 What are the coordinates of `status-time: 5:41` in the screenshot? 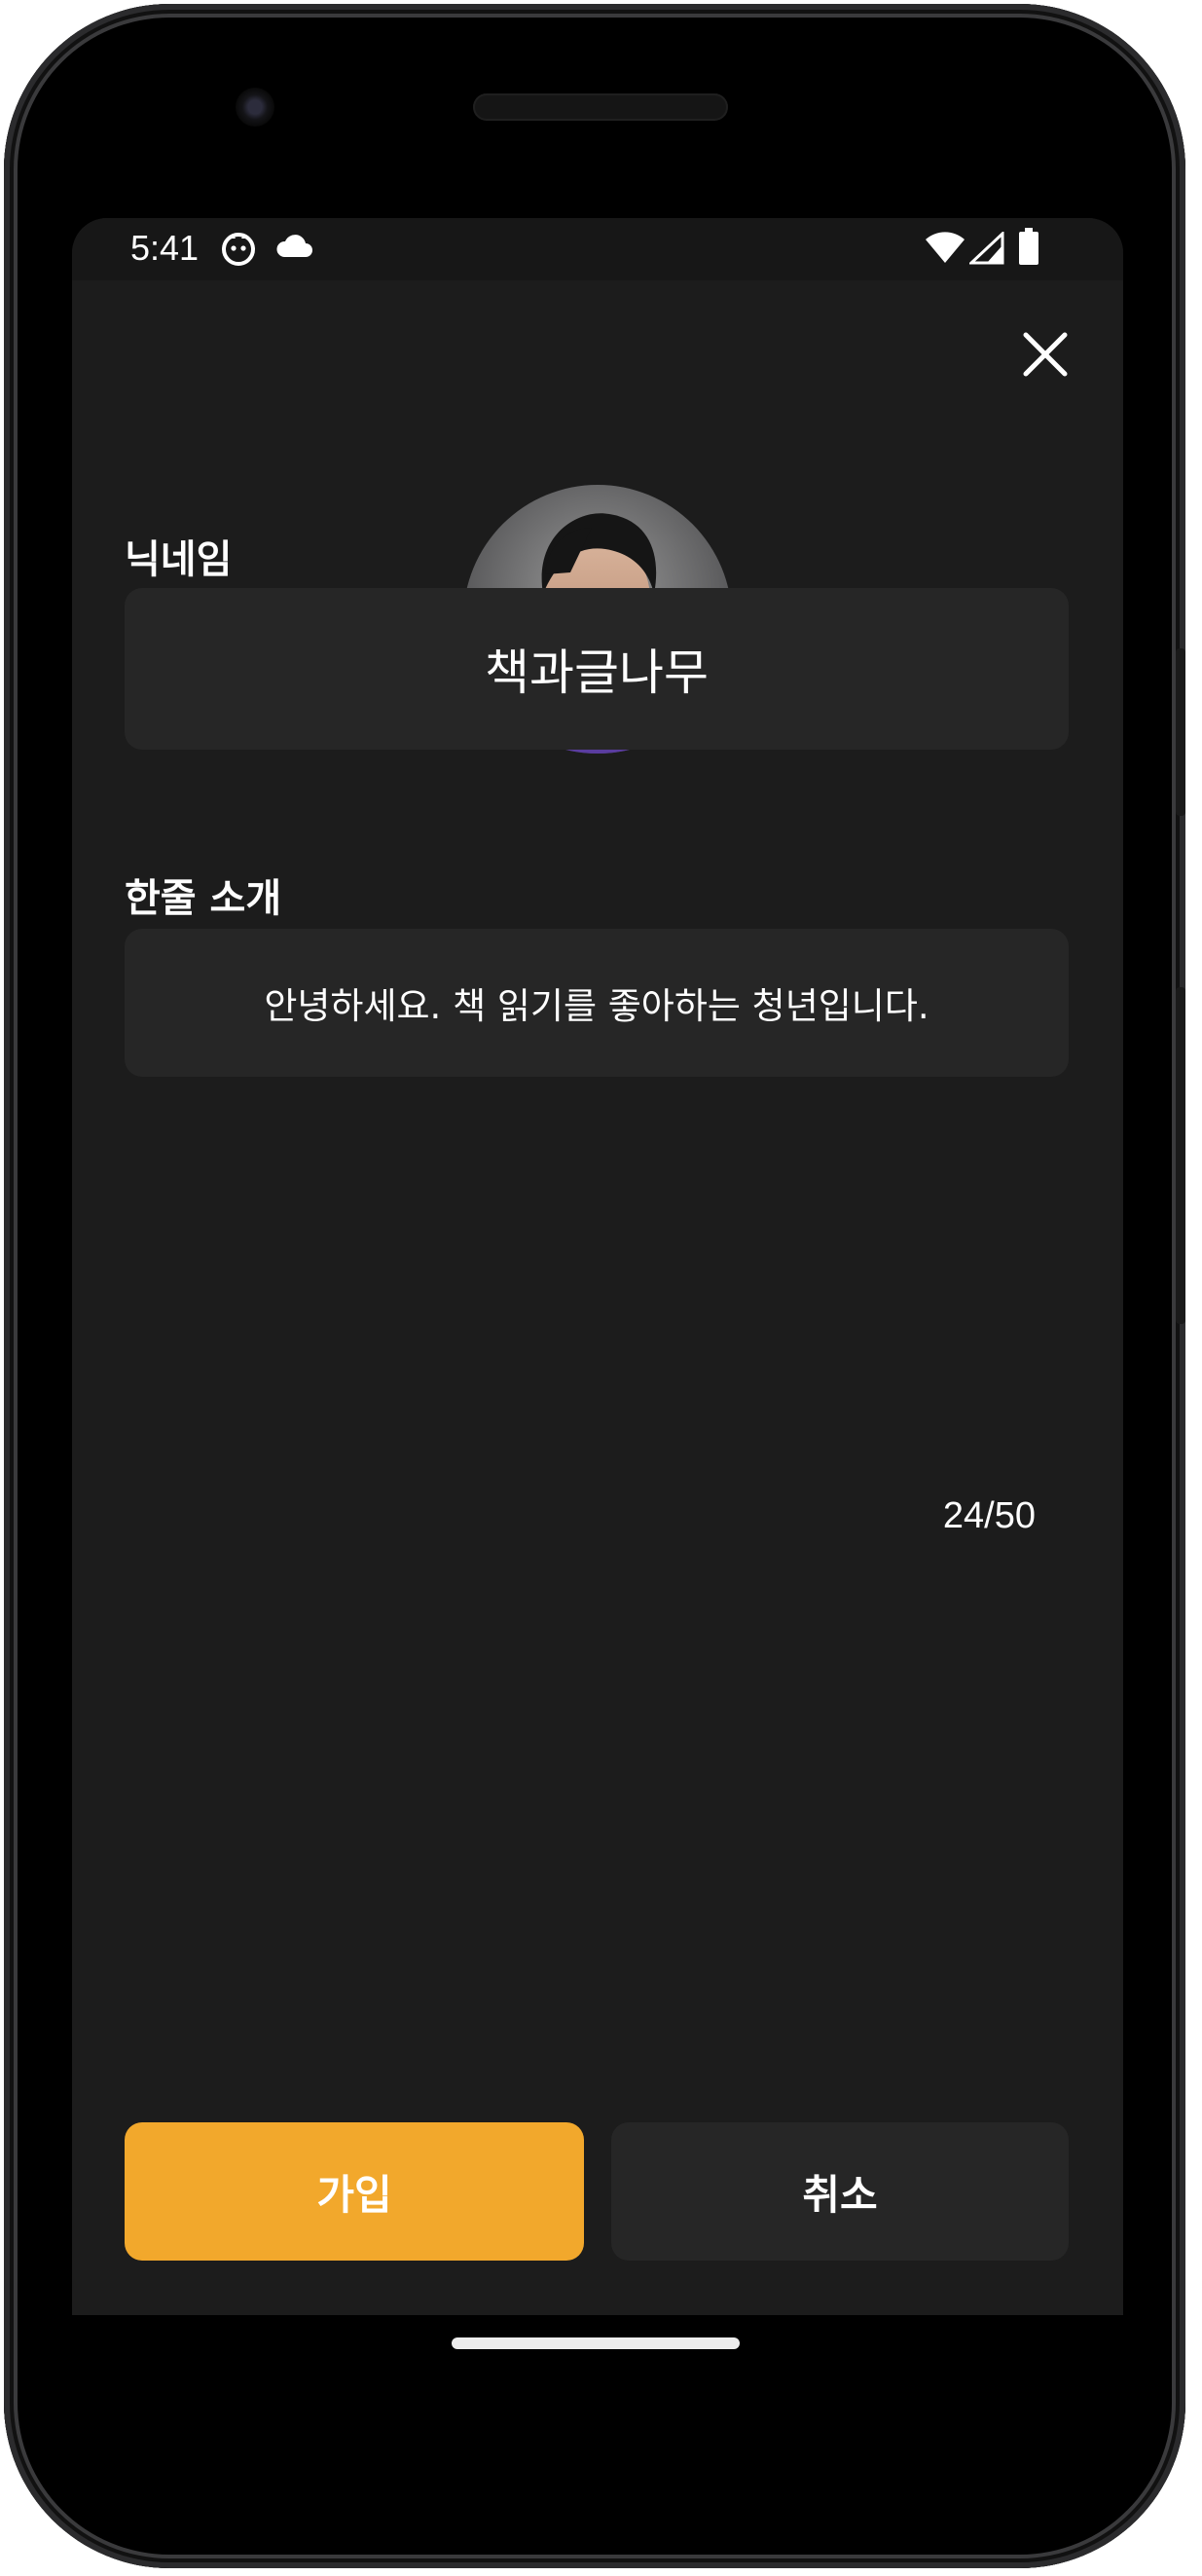 It's located at (165, 248).